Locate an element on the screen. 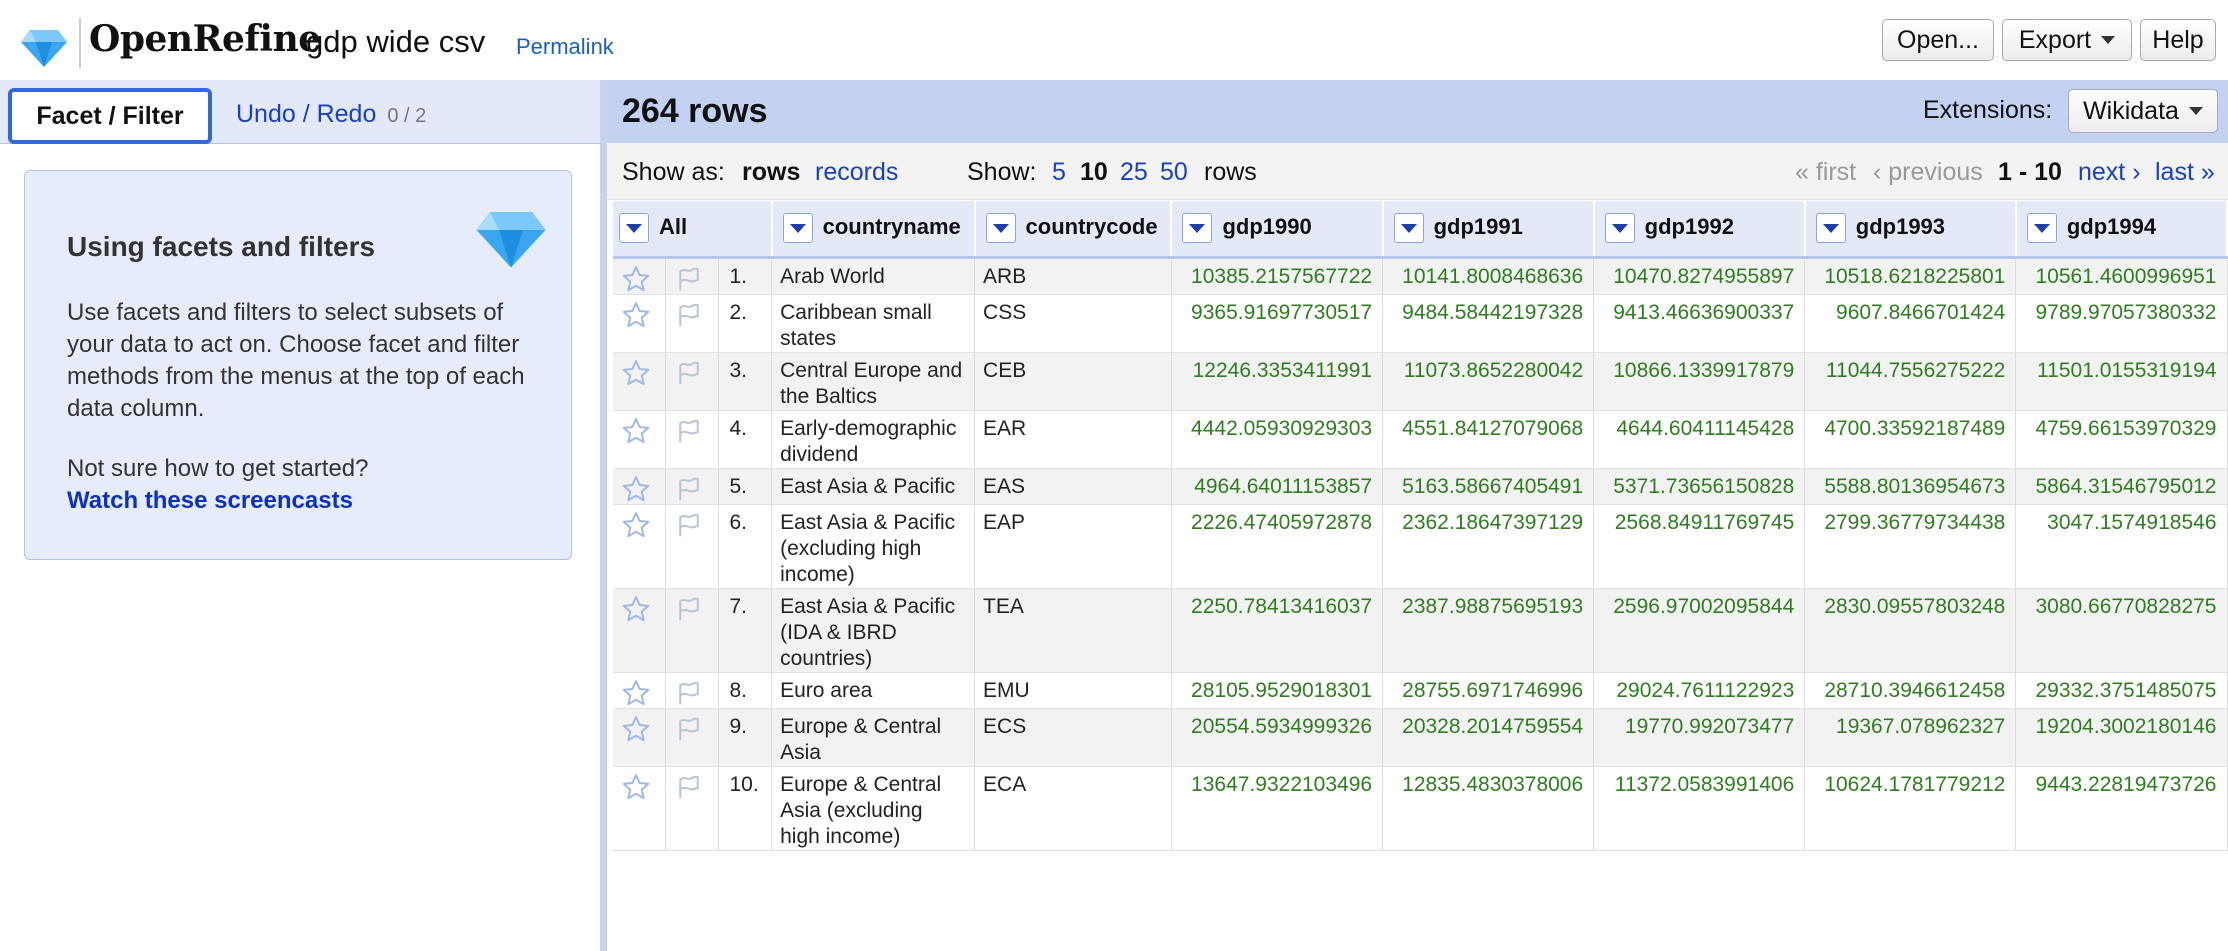  table-cell-gdp1991: 10141.8008468636 is located at coordinates (1488, 276).